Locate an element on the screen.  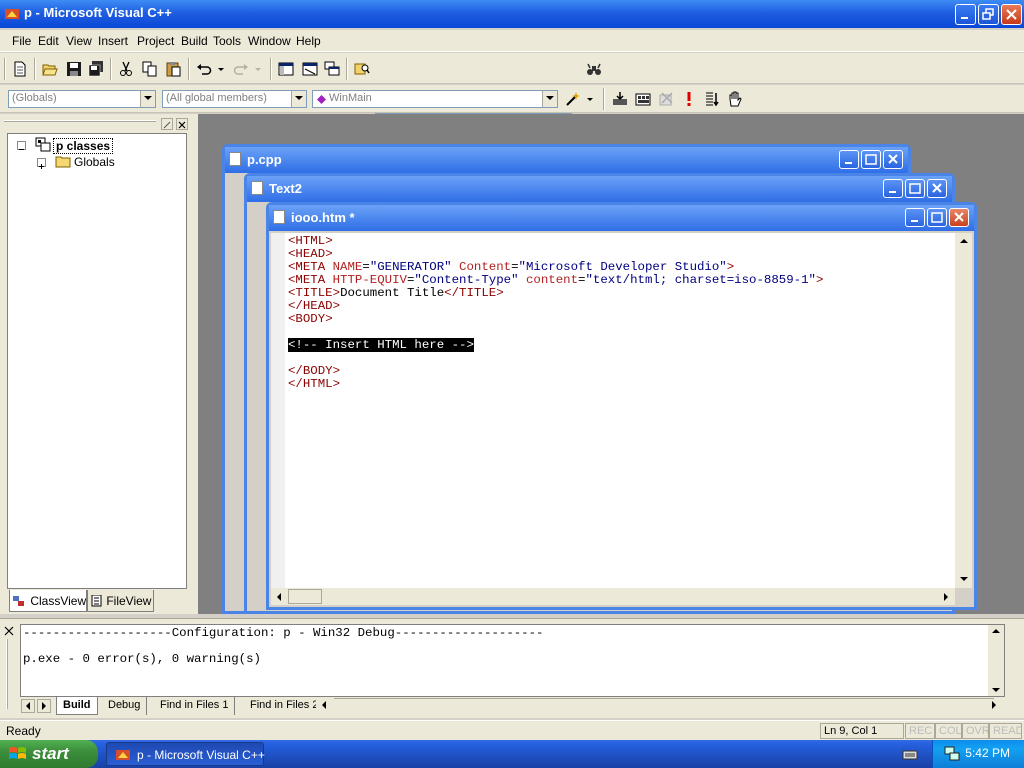
network-icon is located at coordinates (952, 754).